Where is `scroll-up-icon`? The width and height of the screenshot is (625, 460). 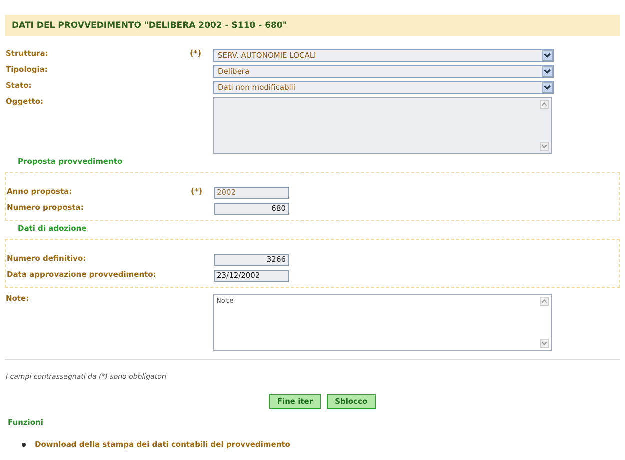 scroll-up-icon is located at coordinates (544, 301).